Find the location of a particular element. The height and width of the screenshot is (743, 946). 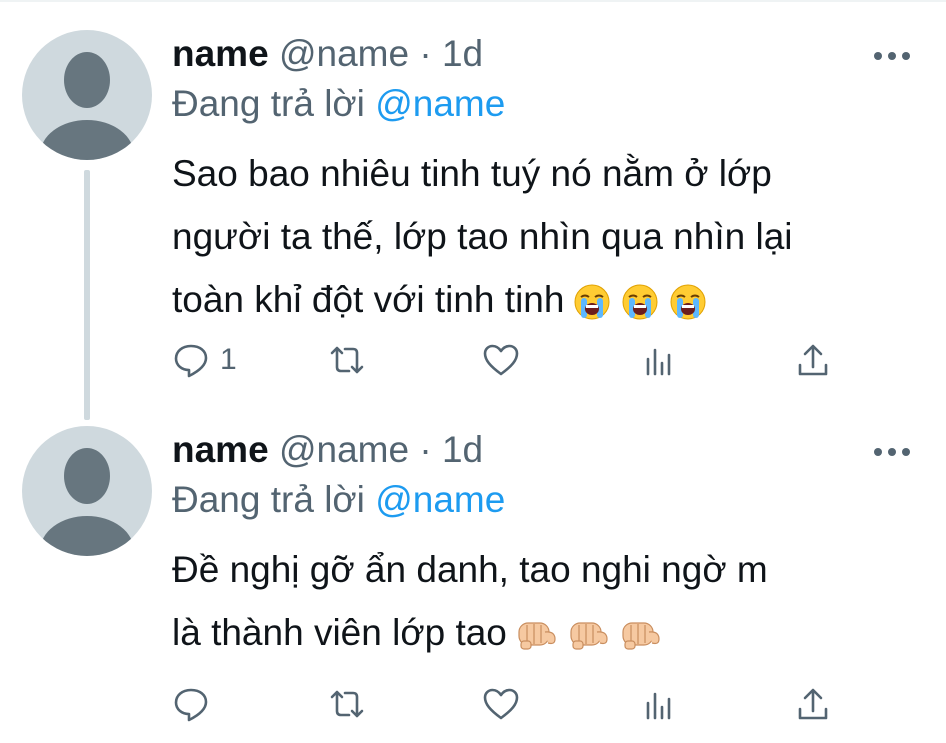

tweet-text-line: Sao bao nhiêu tinh tuý nó nằm ở lớp is located at coordinates (472, 173).